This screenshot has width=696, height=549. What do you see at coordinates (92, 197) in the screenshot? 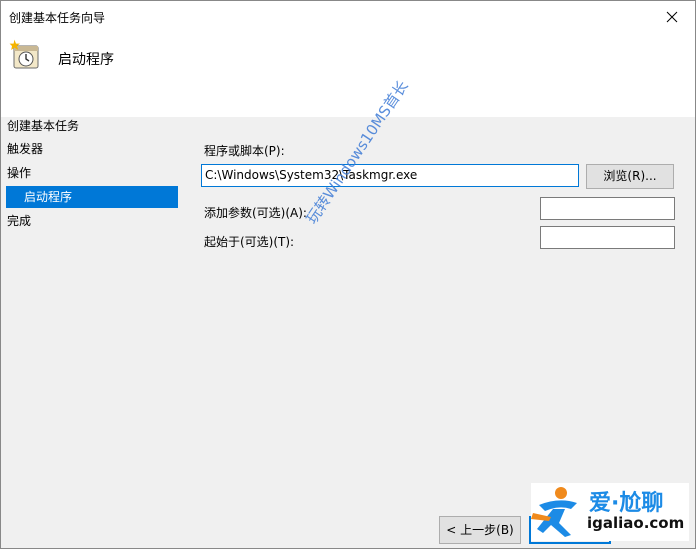
I see `step-start-program: 启动程序` at bounding box center [92, 197].